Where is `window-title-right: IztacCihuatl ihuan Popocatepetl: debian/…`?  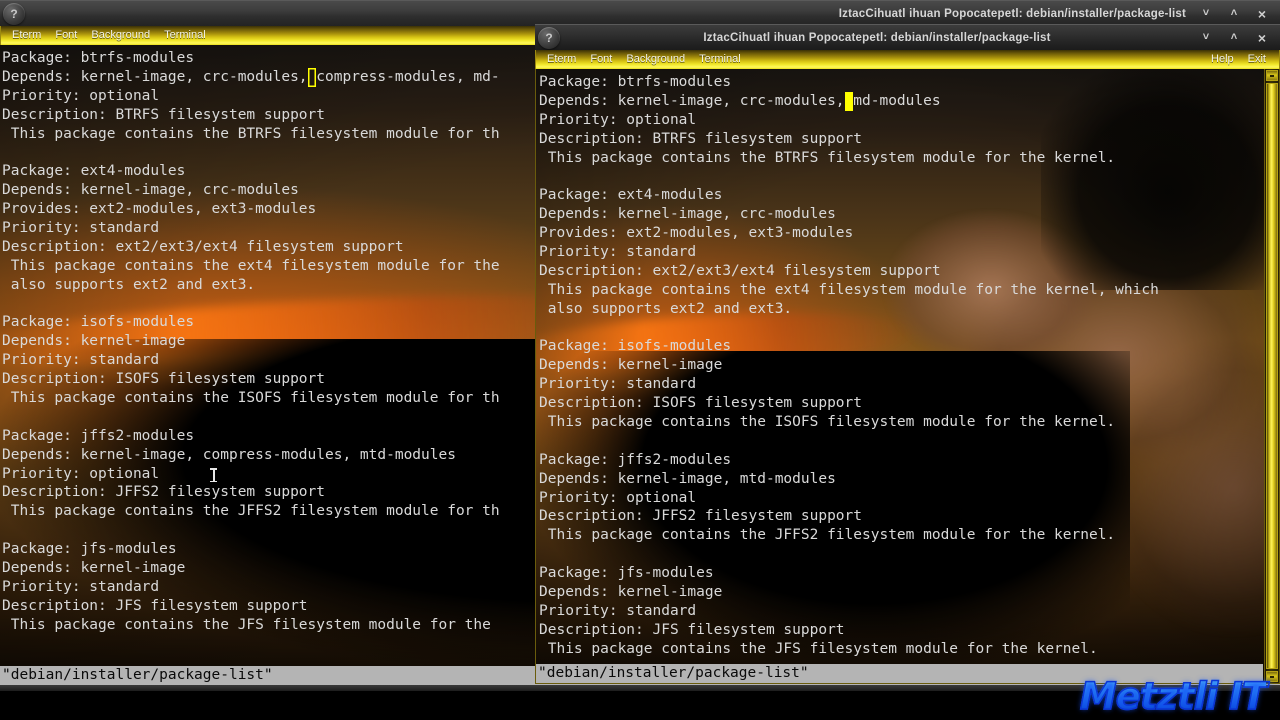 window-title-right: IztacCihuatl ihuan Popocatepetl: debian/… is located at coordinates (877, 37).